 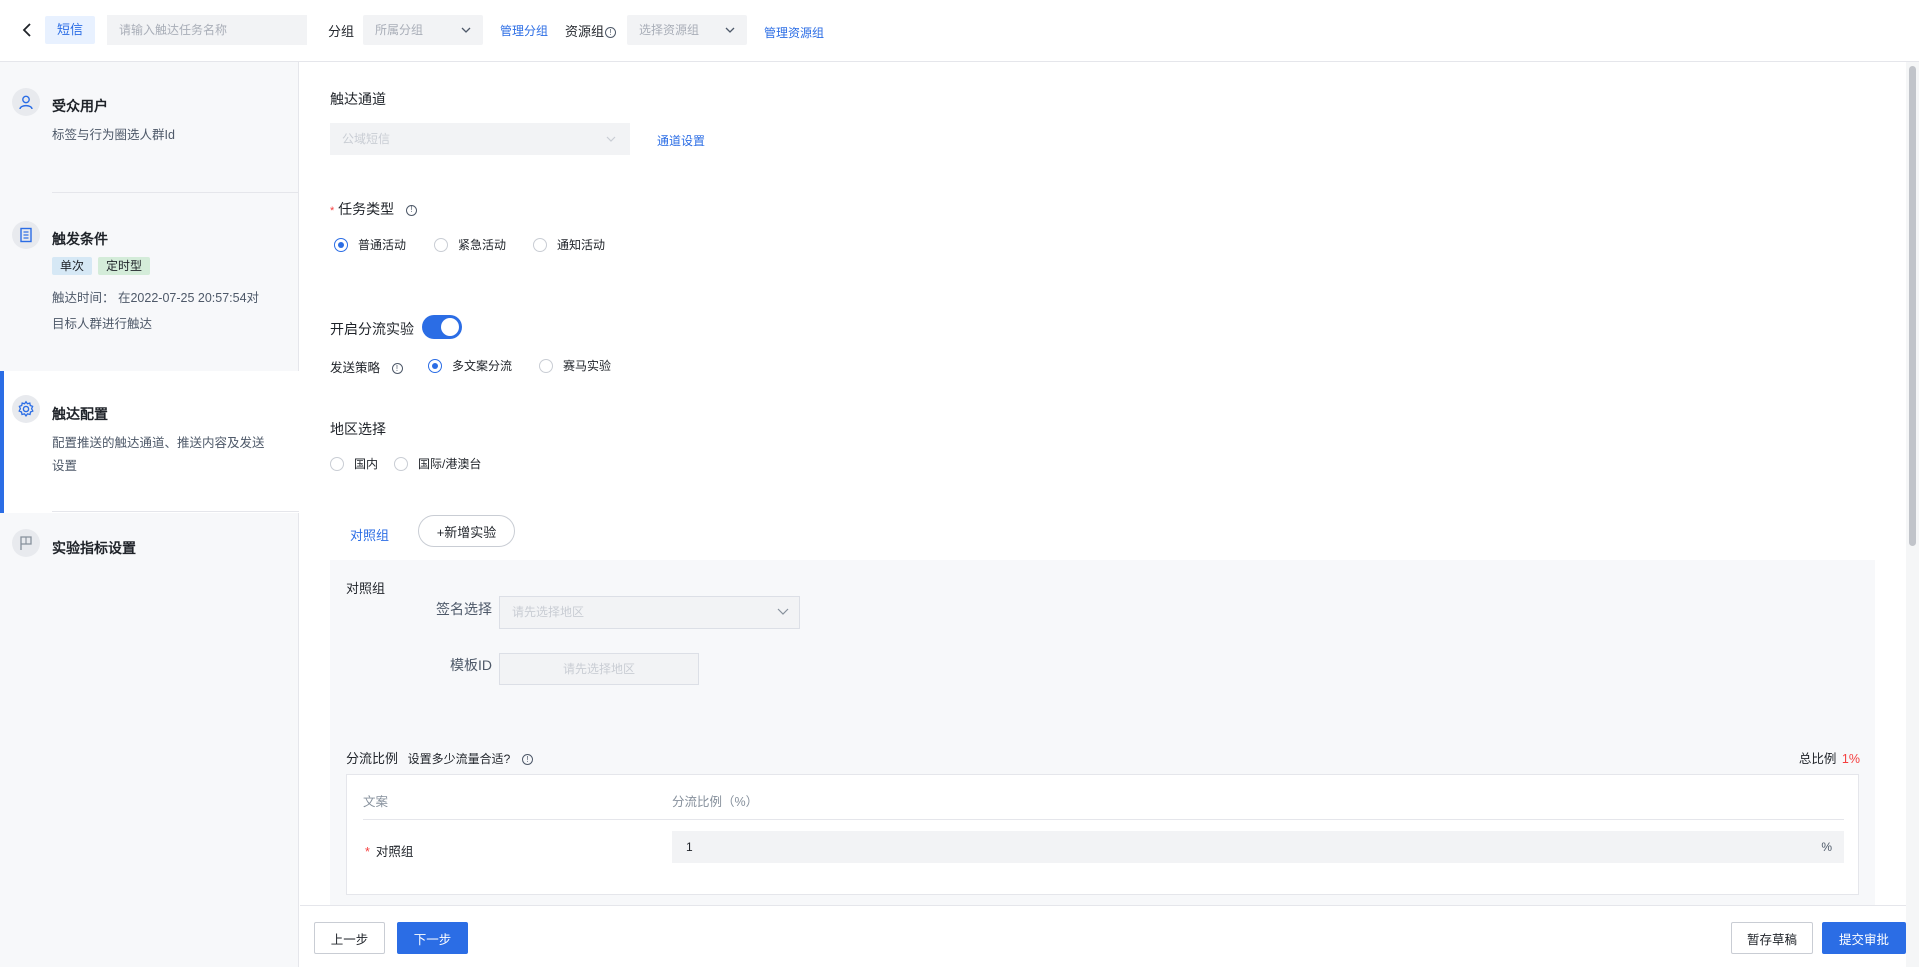 I want to click on trigger-tags: 单次 定时型, so click(x=104, y=266).